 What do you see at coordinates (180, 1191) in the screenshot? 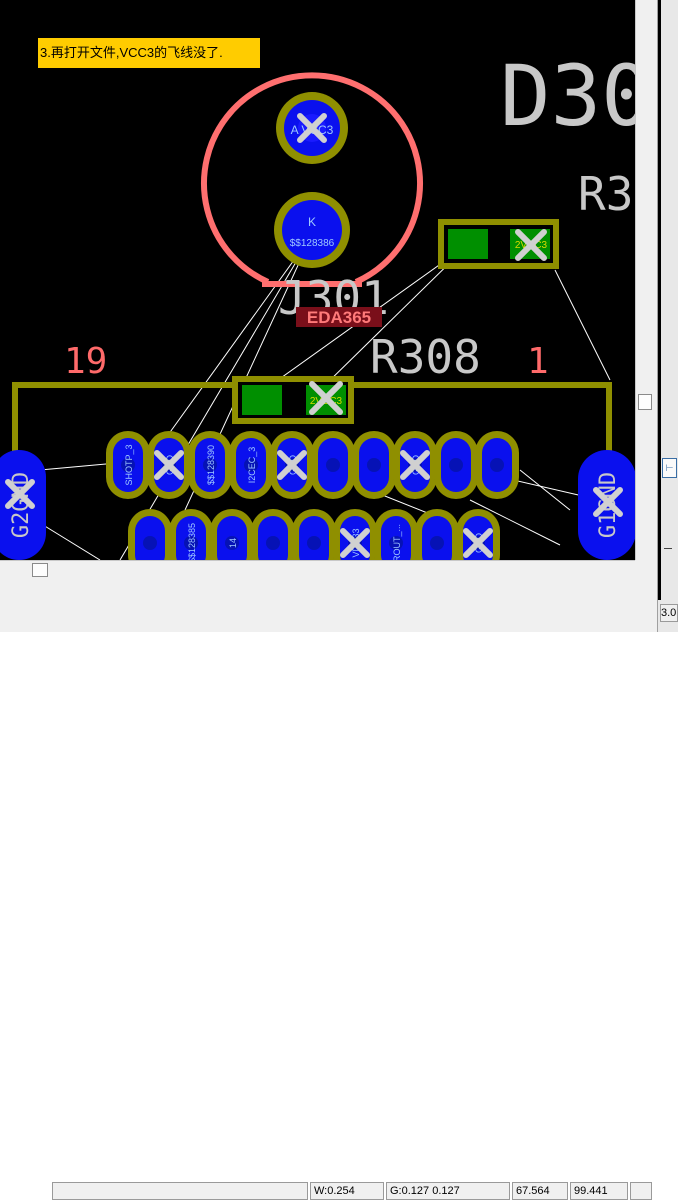
I see `status-message` at bounding box center [180, 1191].